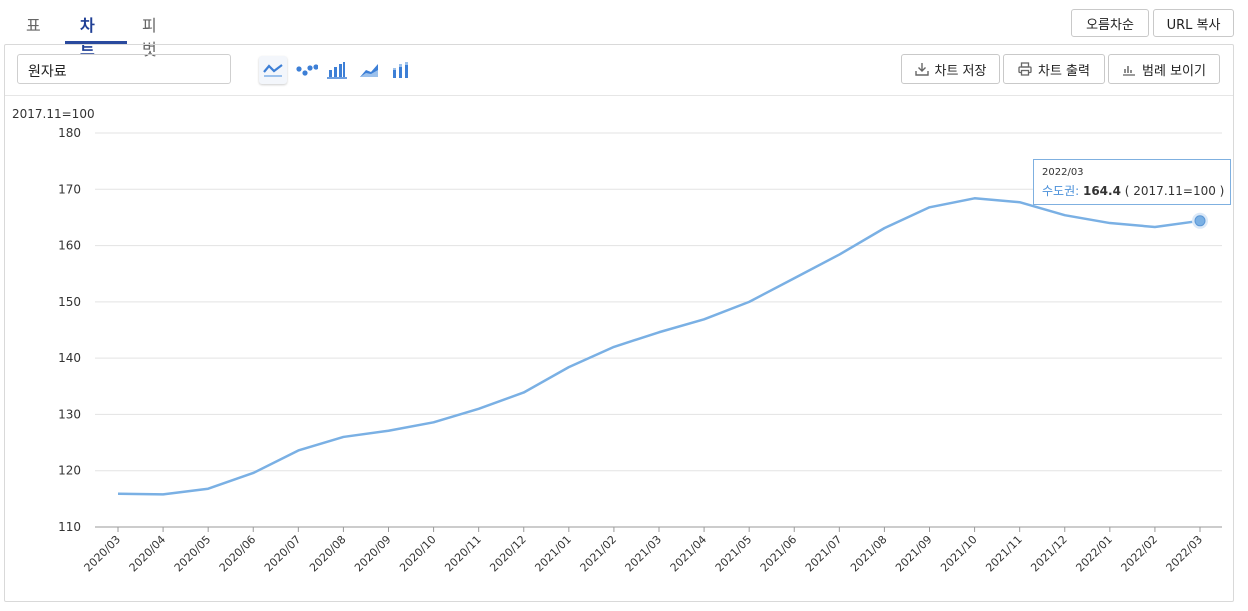 The height and width of the screenshot is (611, 1248). What do you see at coordinates (869, 554) in the screenshot?
I see `x-tick-label: 2021/08` at bounding box center [869, 554].